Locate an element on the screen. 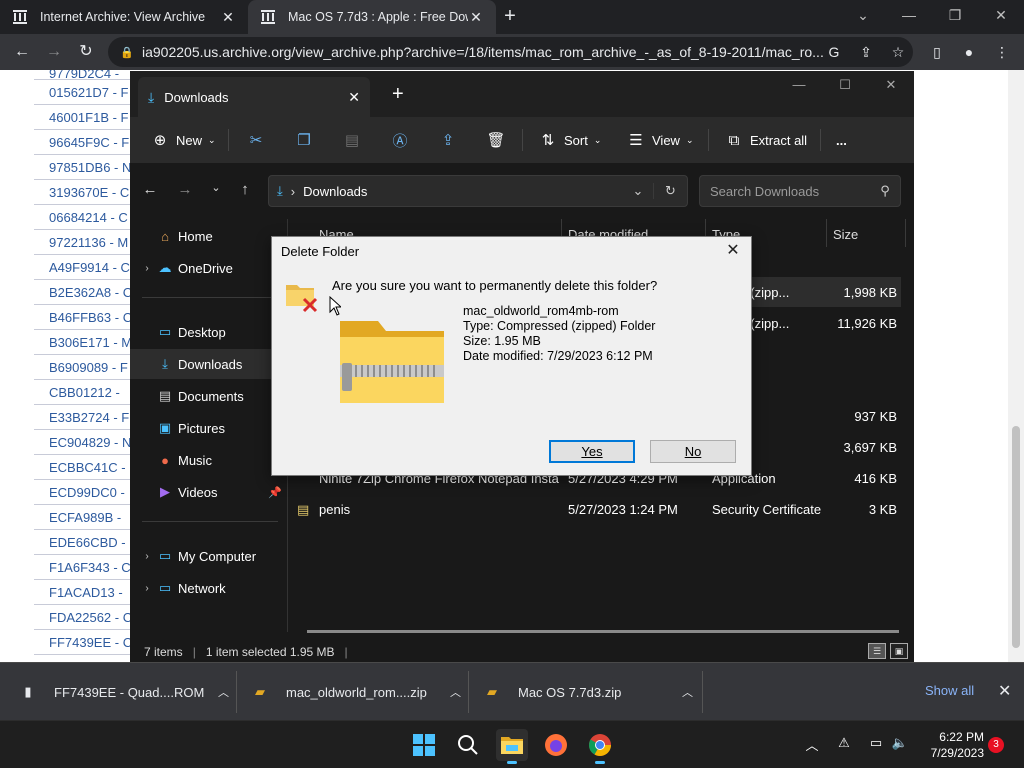  show-all-button: Show all is located at coordinates (949, 690).